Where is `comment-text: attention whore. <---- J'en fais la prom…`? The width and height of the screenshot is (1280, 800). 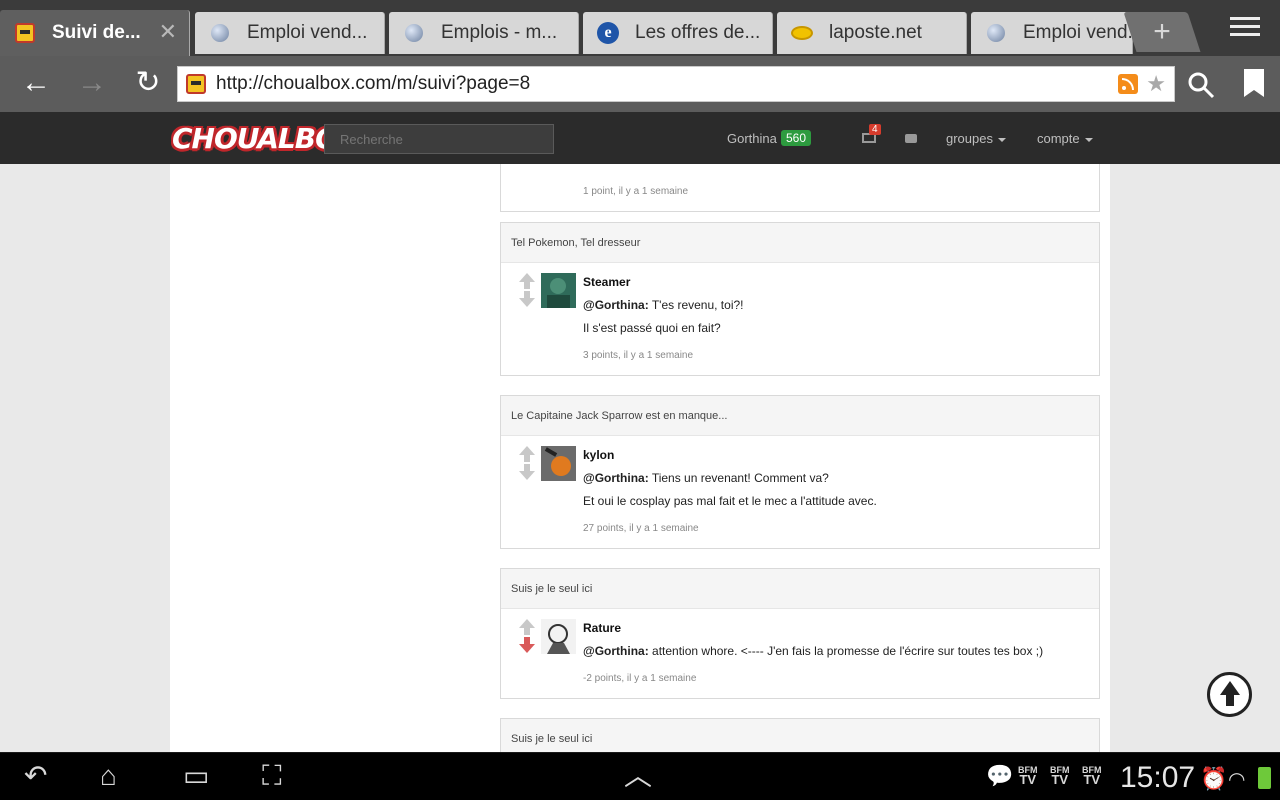
comment-text: attention whore. <---- J'en fais la prom… is located at coordinates (846, 651).